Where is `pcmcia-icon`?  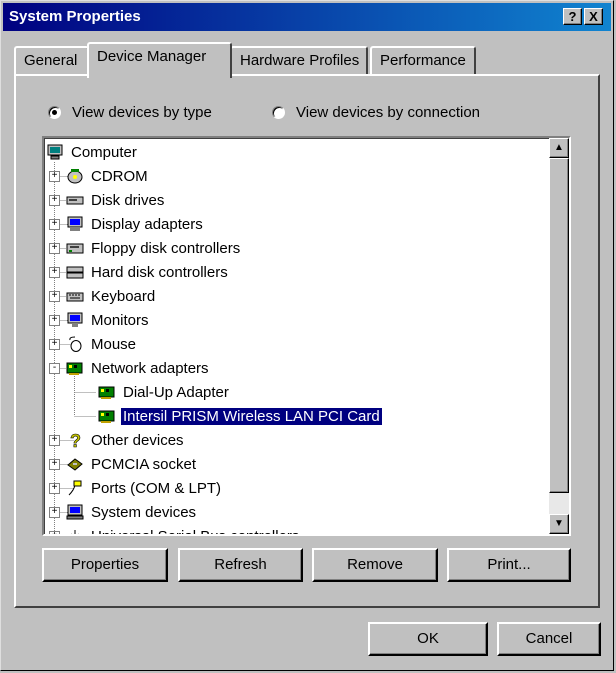 pcmcia-icon is located at coordinates (75, 464).